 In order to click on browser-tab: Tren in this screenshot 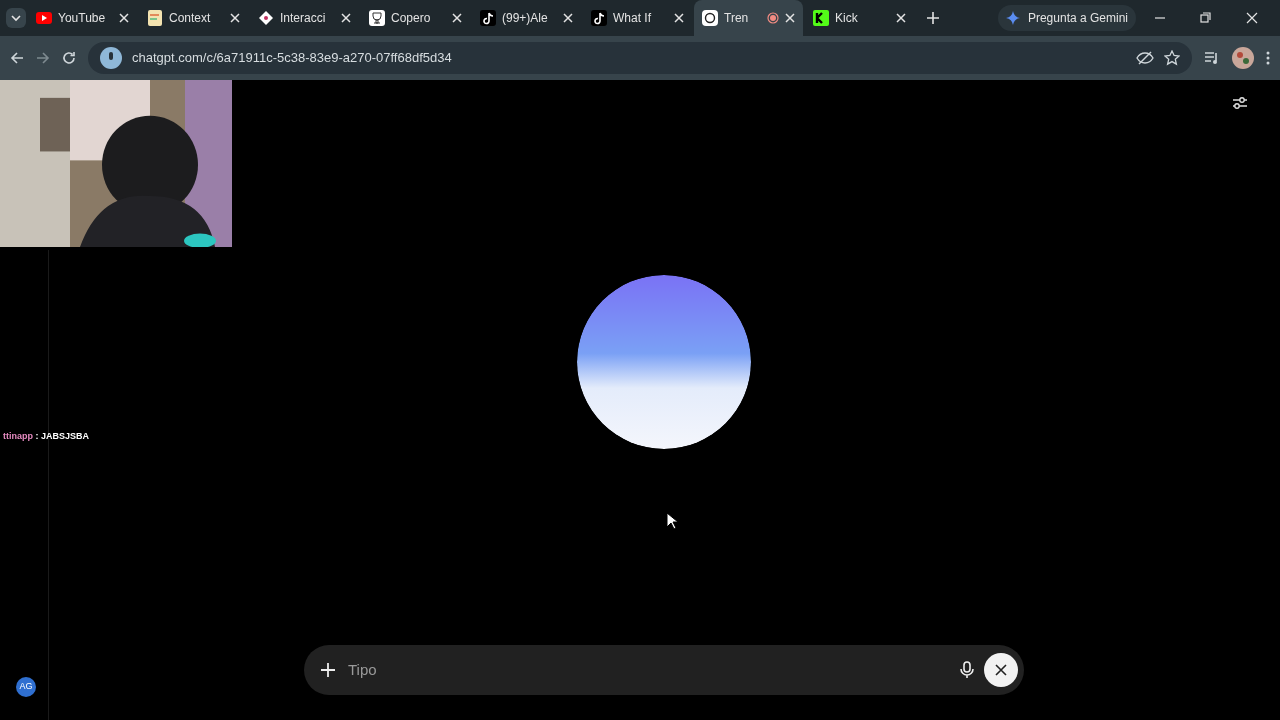, I will do `click(748, 18)`.